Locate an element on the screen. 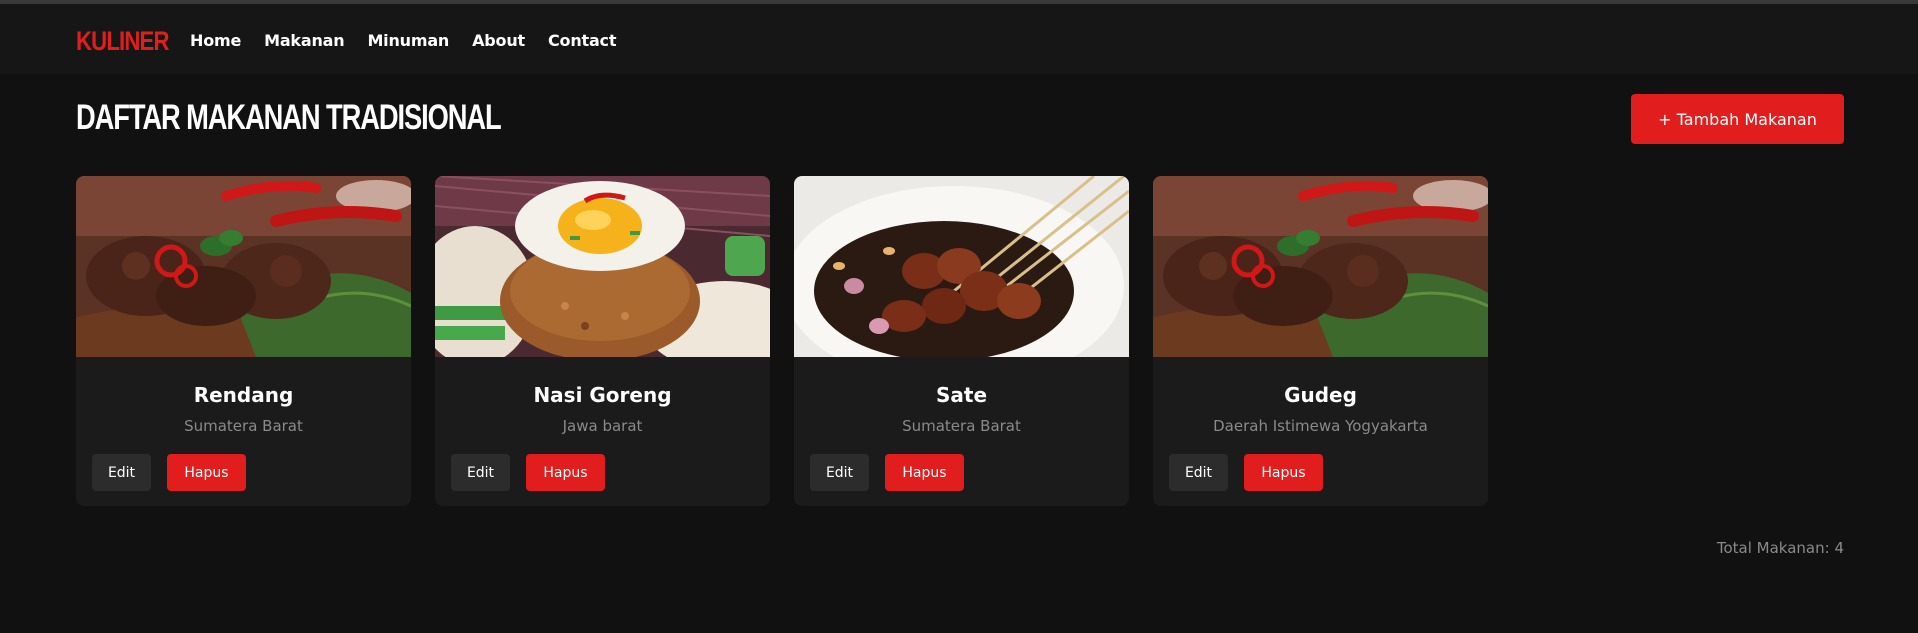 The image size is (1918, 633). food-origin: Jawa barat is located at coordinates (602, 426).